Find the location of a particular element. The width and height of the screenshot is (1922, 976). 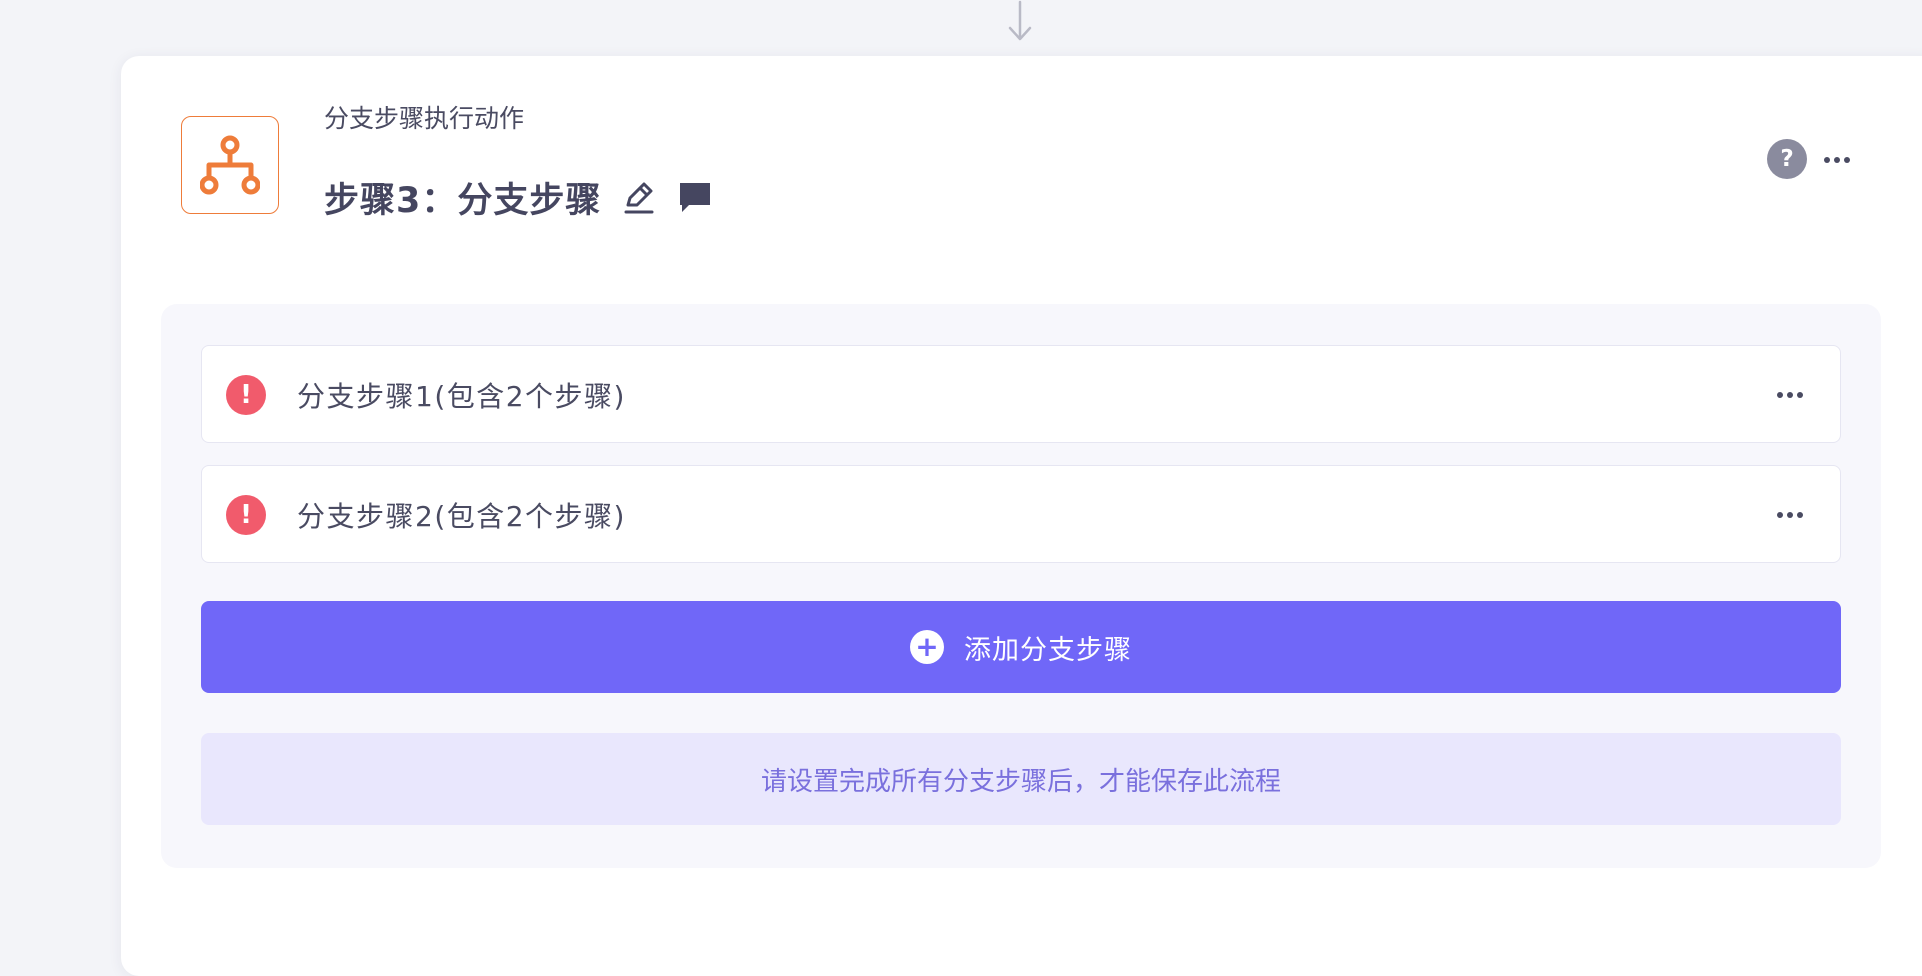

title-row: 步骤3：分支步骤 is located at coordinates (519, 197).